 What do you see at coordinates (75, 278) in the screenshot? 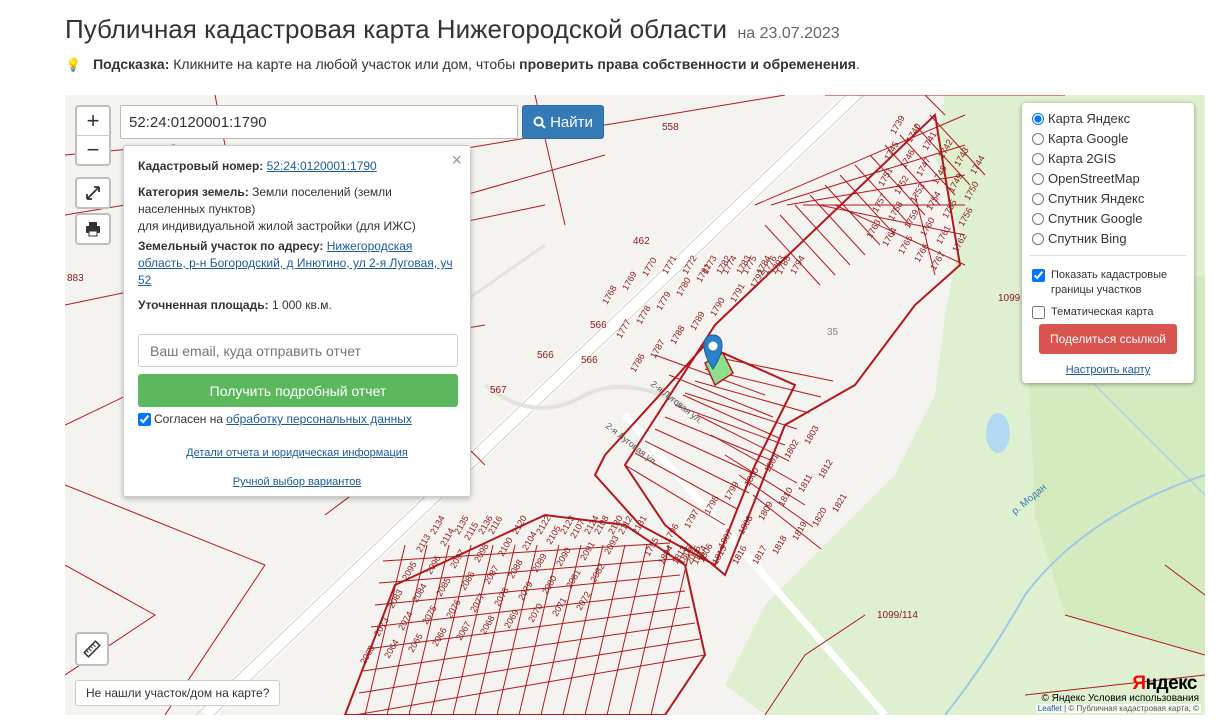
I see `parcel-label: 883` at bounding box center [75, 278].